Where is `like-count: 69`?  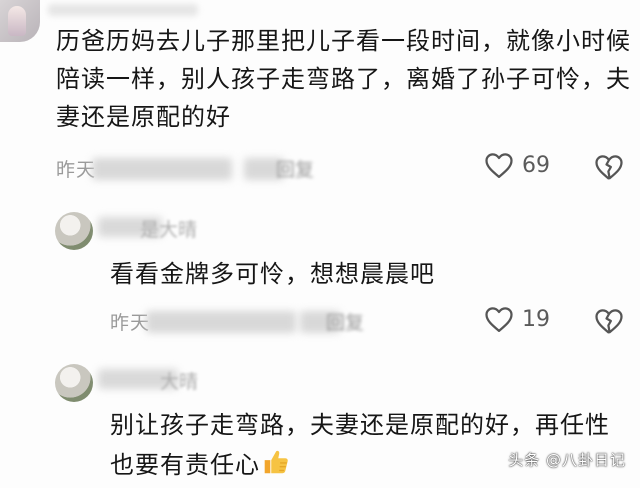 like-count: 69 is located at coordinates (536, 165).